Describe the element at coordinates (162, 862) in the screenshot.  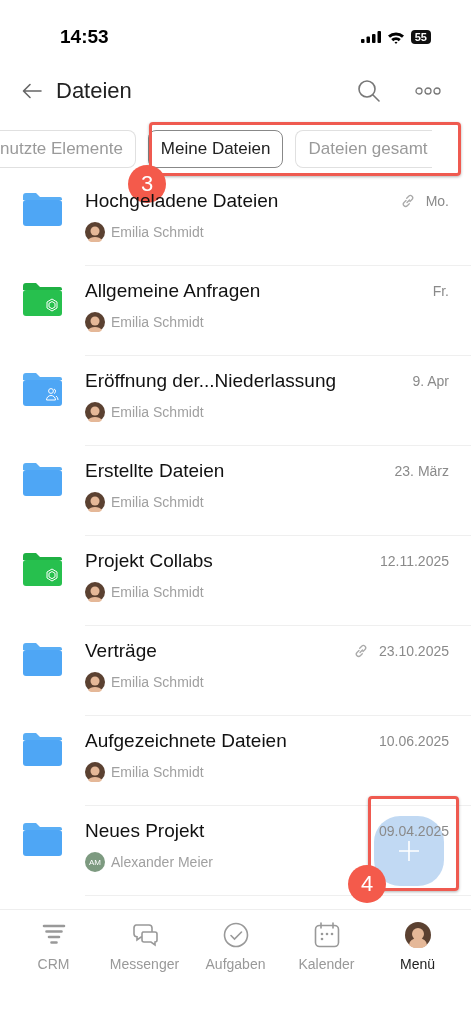
I see `owner-name: Alexander Meier` at that location.